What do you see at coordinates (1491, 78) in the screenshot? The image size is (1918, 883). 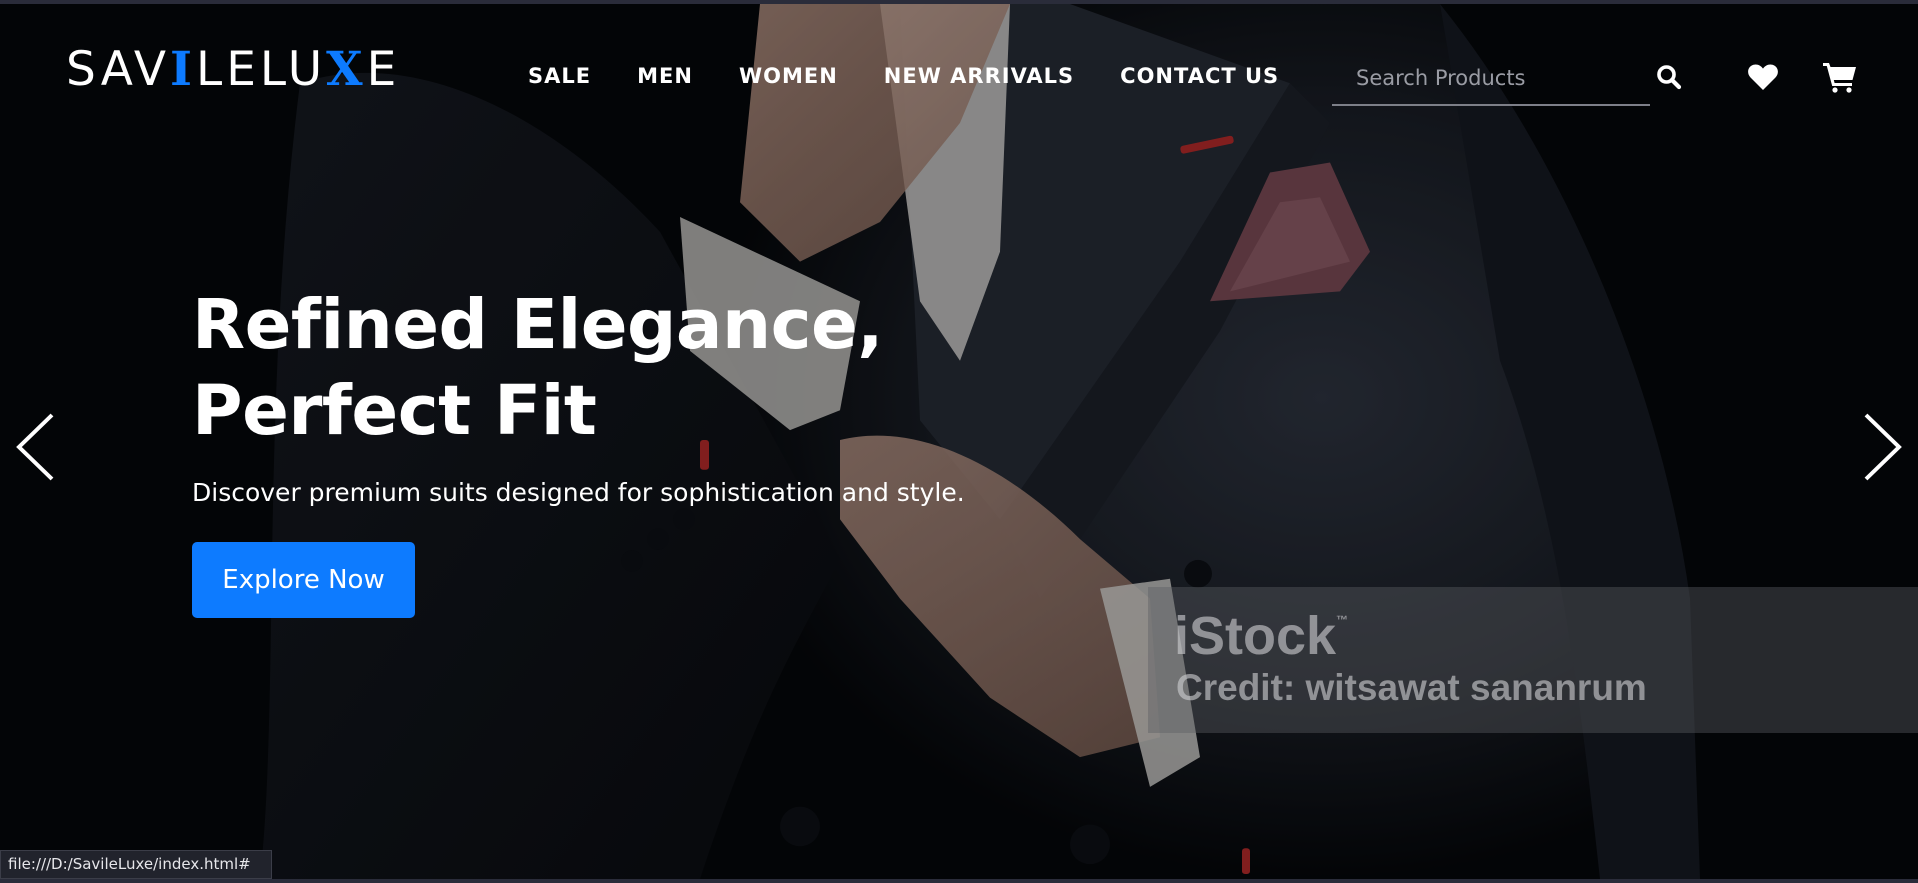 I see `search-input` at bounding box center [1491, 78].